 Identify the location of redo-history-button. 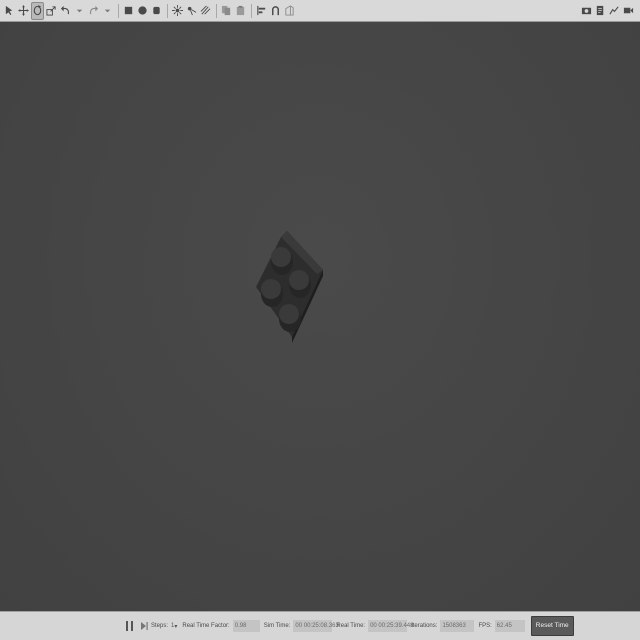
(107, 11).